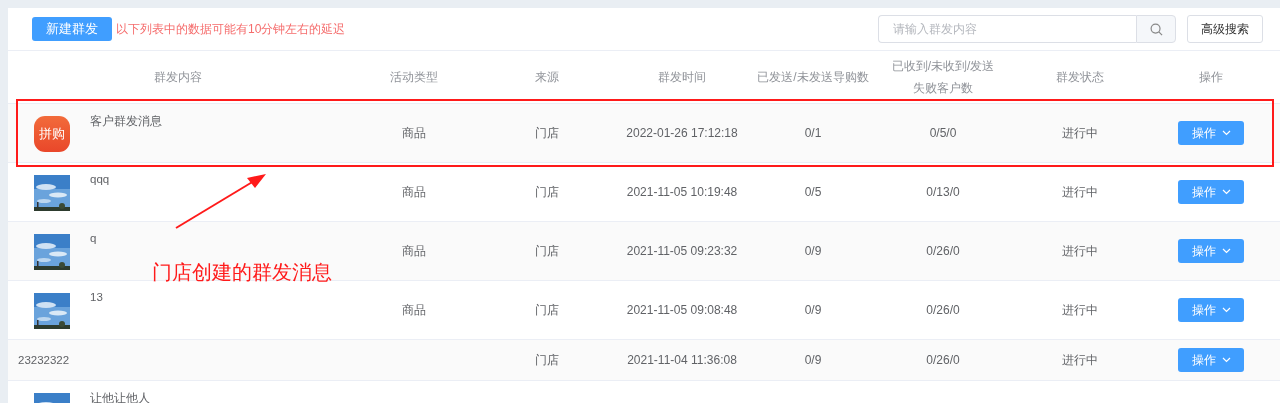 Image resolution: width=1280 pixels, height=403 pixels. What do you see at coordinates (547, 77) in the screenshot?
I see `column-header: 来源` at bounding box center [547, 77].